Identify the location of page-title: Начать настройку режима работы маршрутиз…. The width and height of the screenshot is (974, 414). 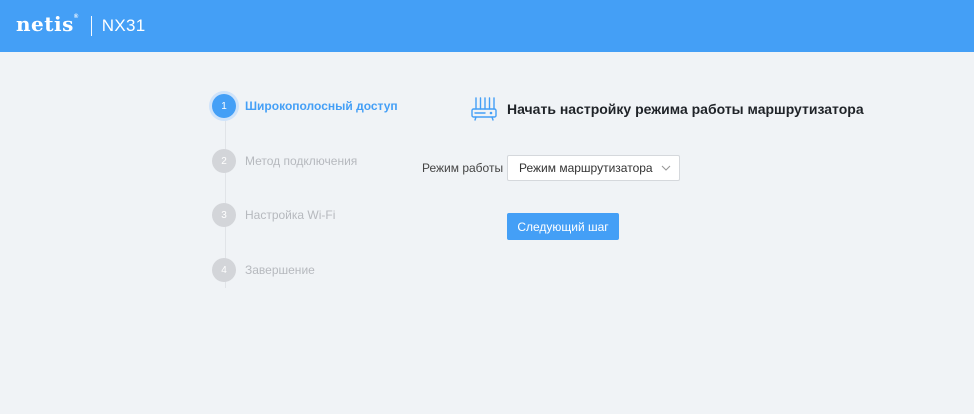
(685, 109).